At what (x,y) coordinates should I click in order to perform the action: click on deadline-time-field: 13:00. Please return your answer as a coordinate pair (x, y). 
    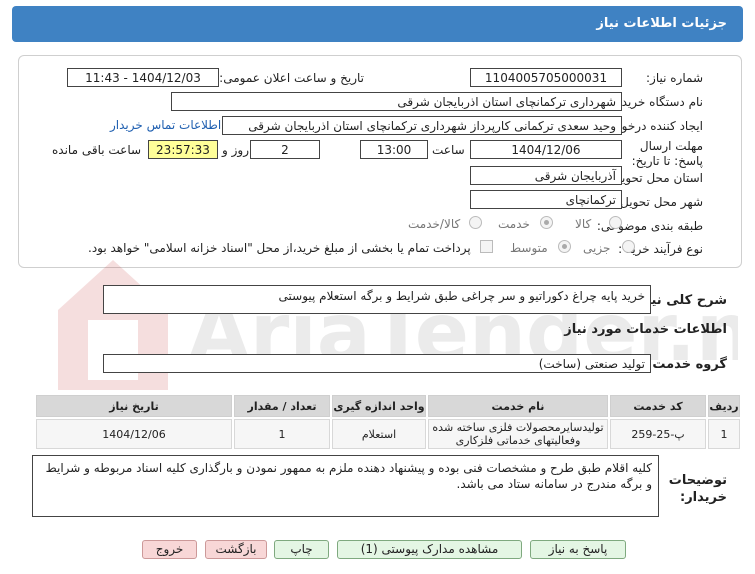
    Looking at the image, I should click on (394, 149).